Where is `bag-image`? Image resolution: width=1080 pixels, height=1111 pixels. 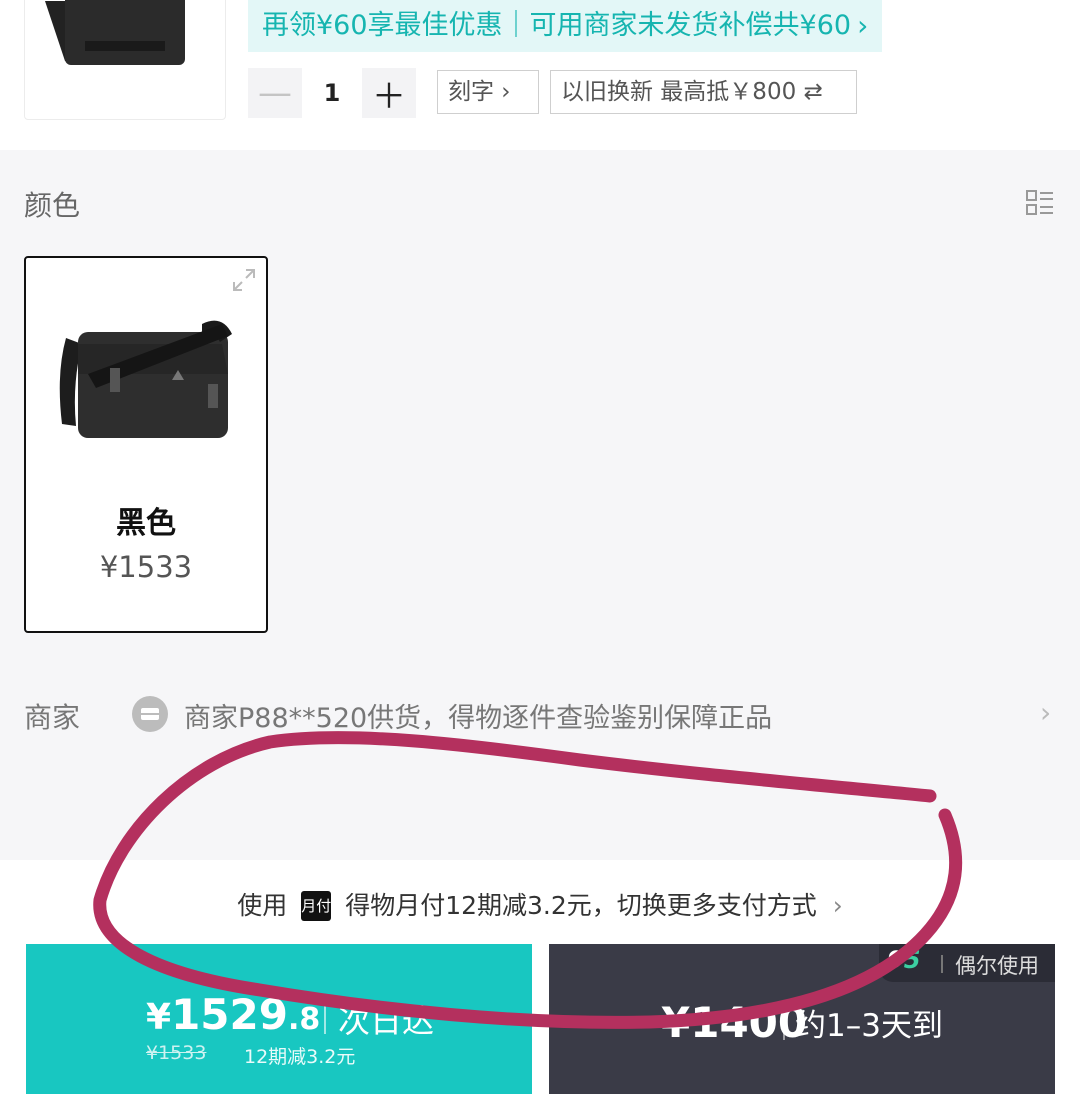 bag-image is located at coordinates (145, 379).